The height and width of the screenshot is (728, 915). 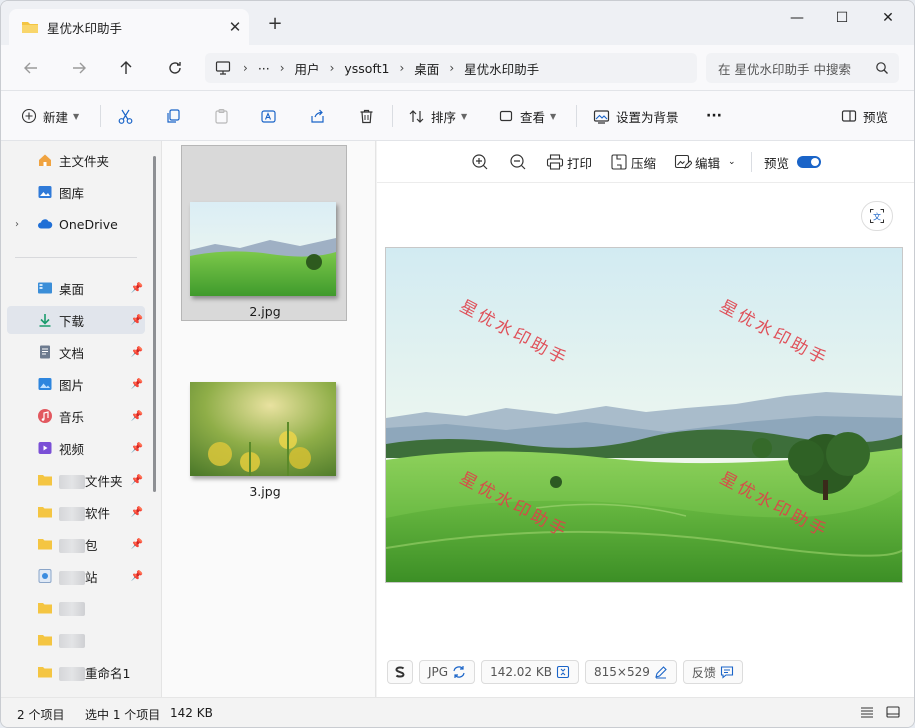 I want to click on zoom-out-button, so click(x=518, y=162).